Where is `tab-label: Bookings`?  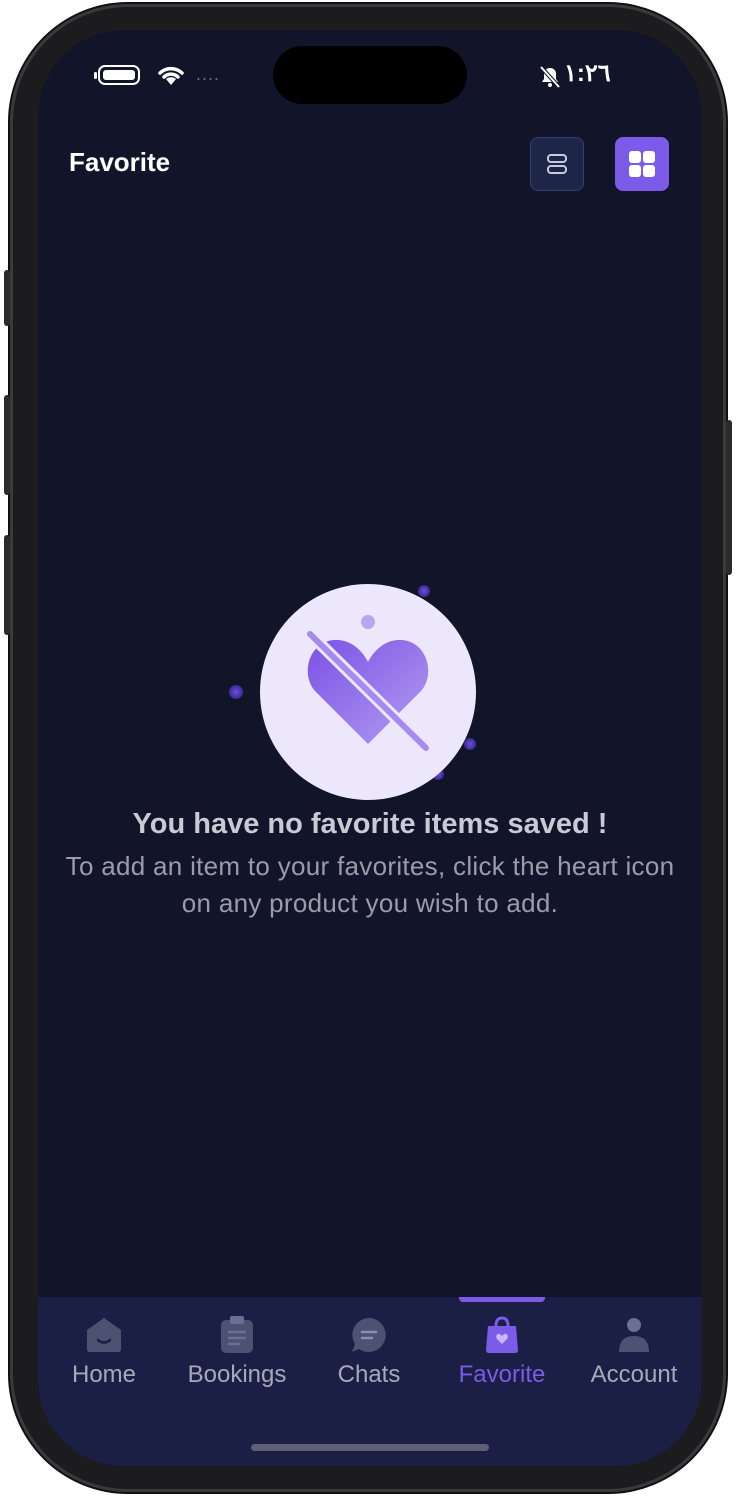
tab-label: Bookings is located at coordinates (237, 1374).